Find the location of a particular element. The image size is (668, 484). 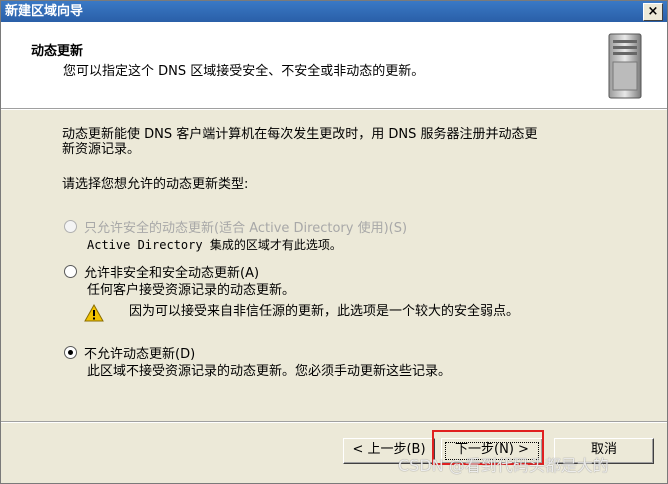

prompt-text: 请选择您想允许的动态更新类型: is located at coordinates (155, 184).